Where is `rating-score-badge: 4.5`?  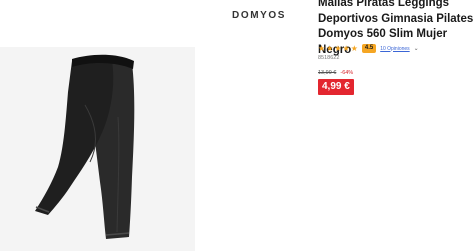
rating-score-badge: 4.5 is located at coordinates (369, 48).